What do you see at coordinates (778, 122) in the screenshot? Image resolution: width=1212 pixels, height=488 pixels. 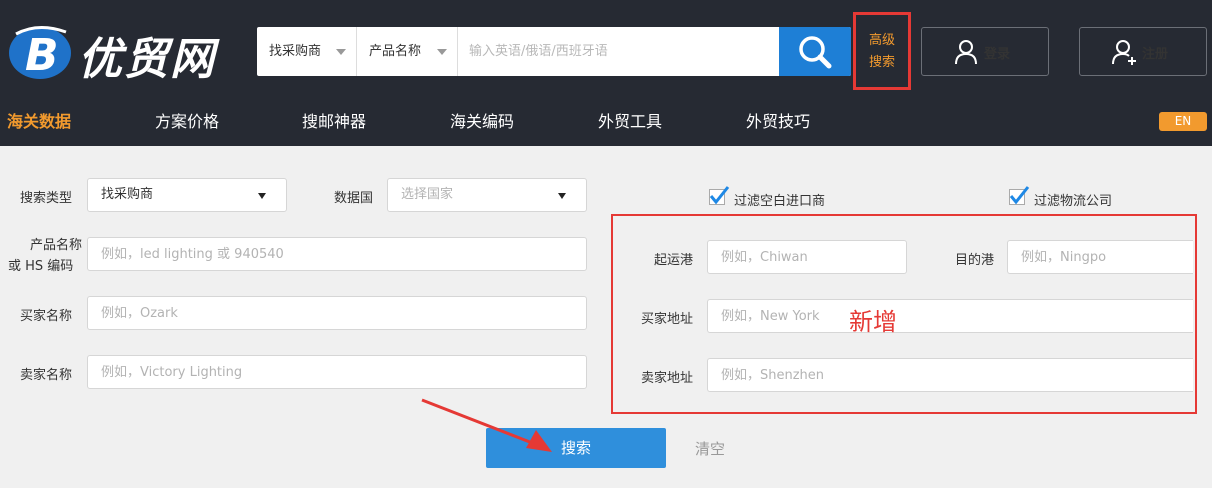 I see `nav-item-trade-tips: 外贸技巧` at bounding box center [778, 122].